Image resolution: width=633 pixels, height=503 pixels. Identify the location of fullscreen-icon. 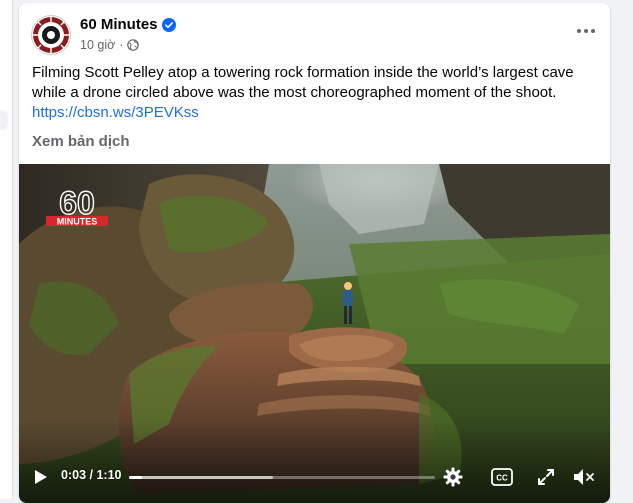
(546, 477).